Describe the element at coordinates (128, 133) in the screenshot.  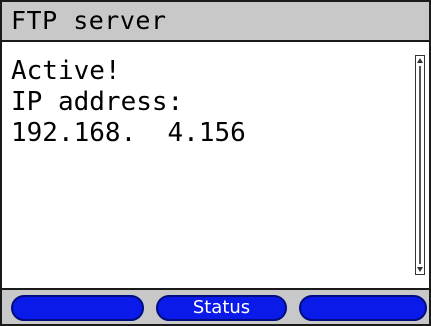
I see `ip-address-value: 192.168. 4.156` at that location.